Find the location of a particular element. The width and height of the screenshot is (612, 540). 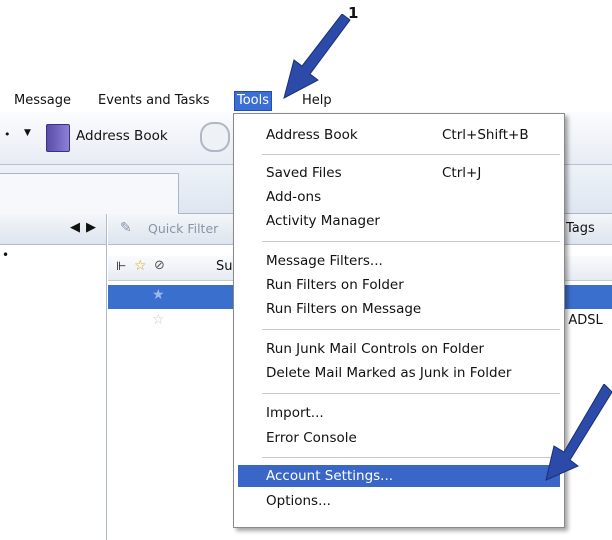

menu-events-and-tasks: Events and Tasks is located at coordinates (154, 101).